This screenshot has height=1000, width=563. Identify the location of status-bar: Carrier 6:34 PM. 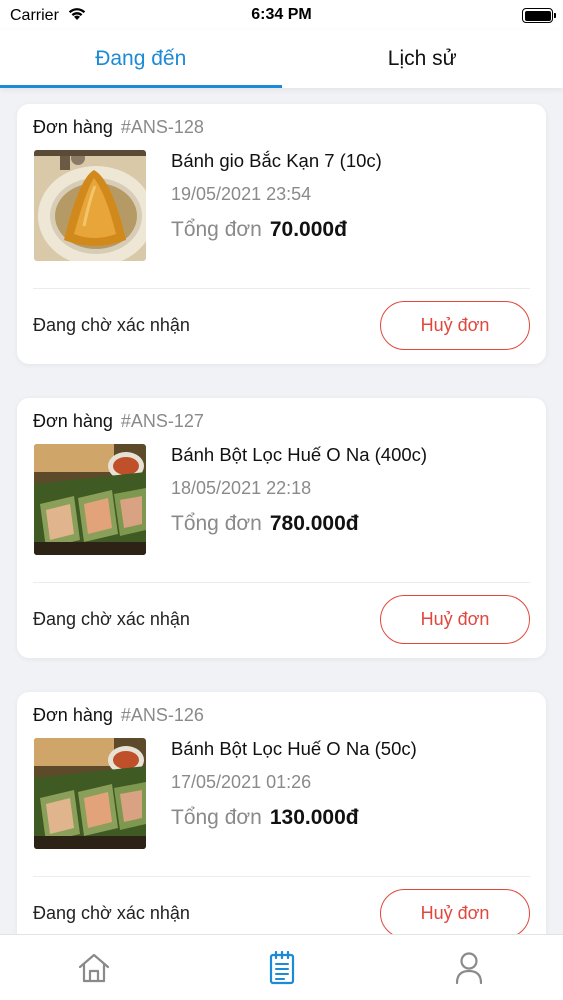
(281, 15).